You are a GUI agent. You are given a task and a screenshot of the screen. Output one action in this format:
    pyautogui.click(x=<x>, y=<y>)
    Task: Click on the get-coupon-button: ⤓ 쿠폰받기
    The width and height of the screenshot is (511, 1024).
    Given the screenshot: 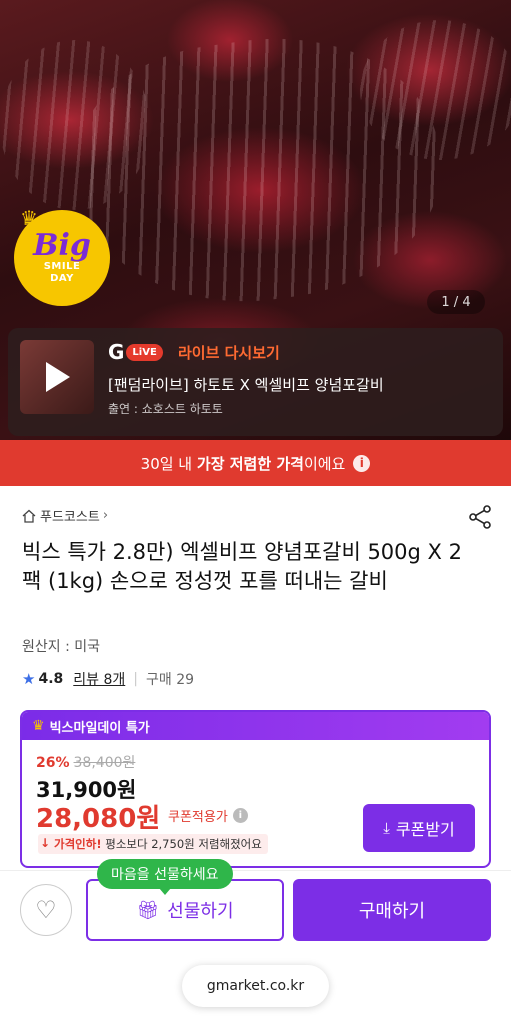 What is the action you would take?
    pyautogui.click(x=419, y=828)
    